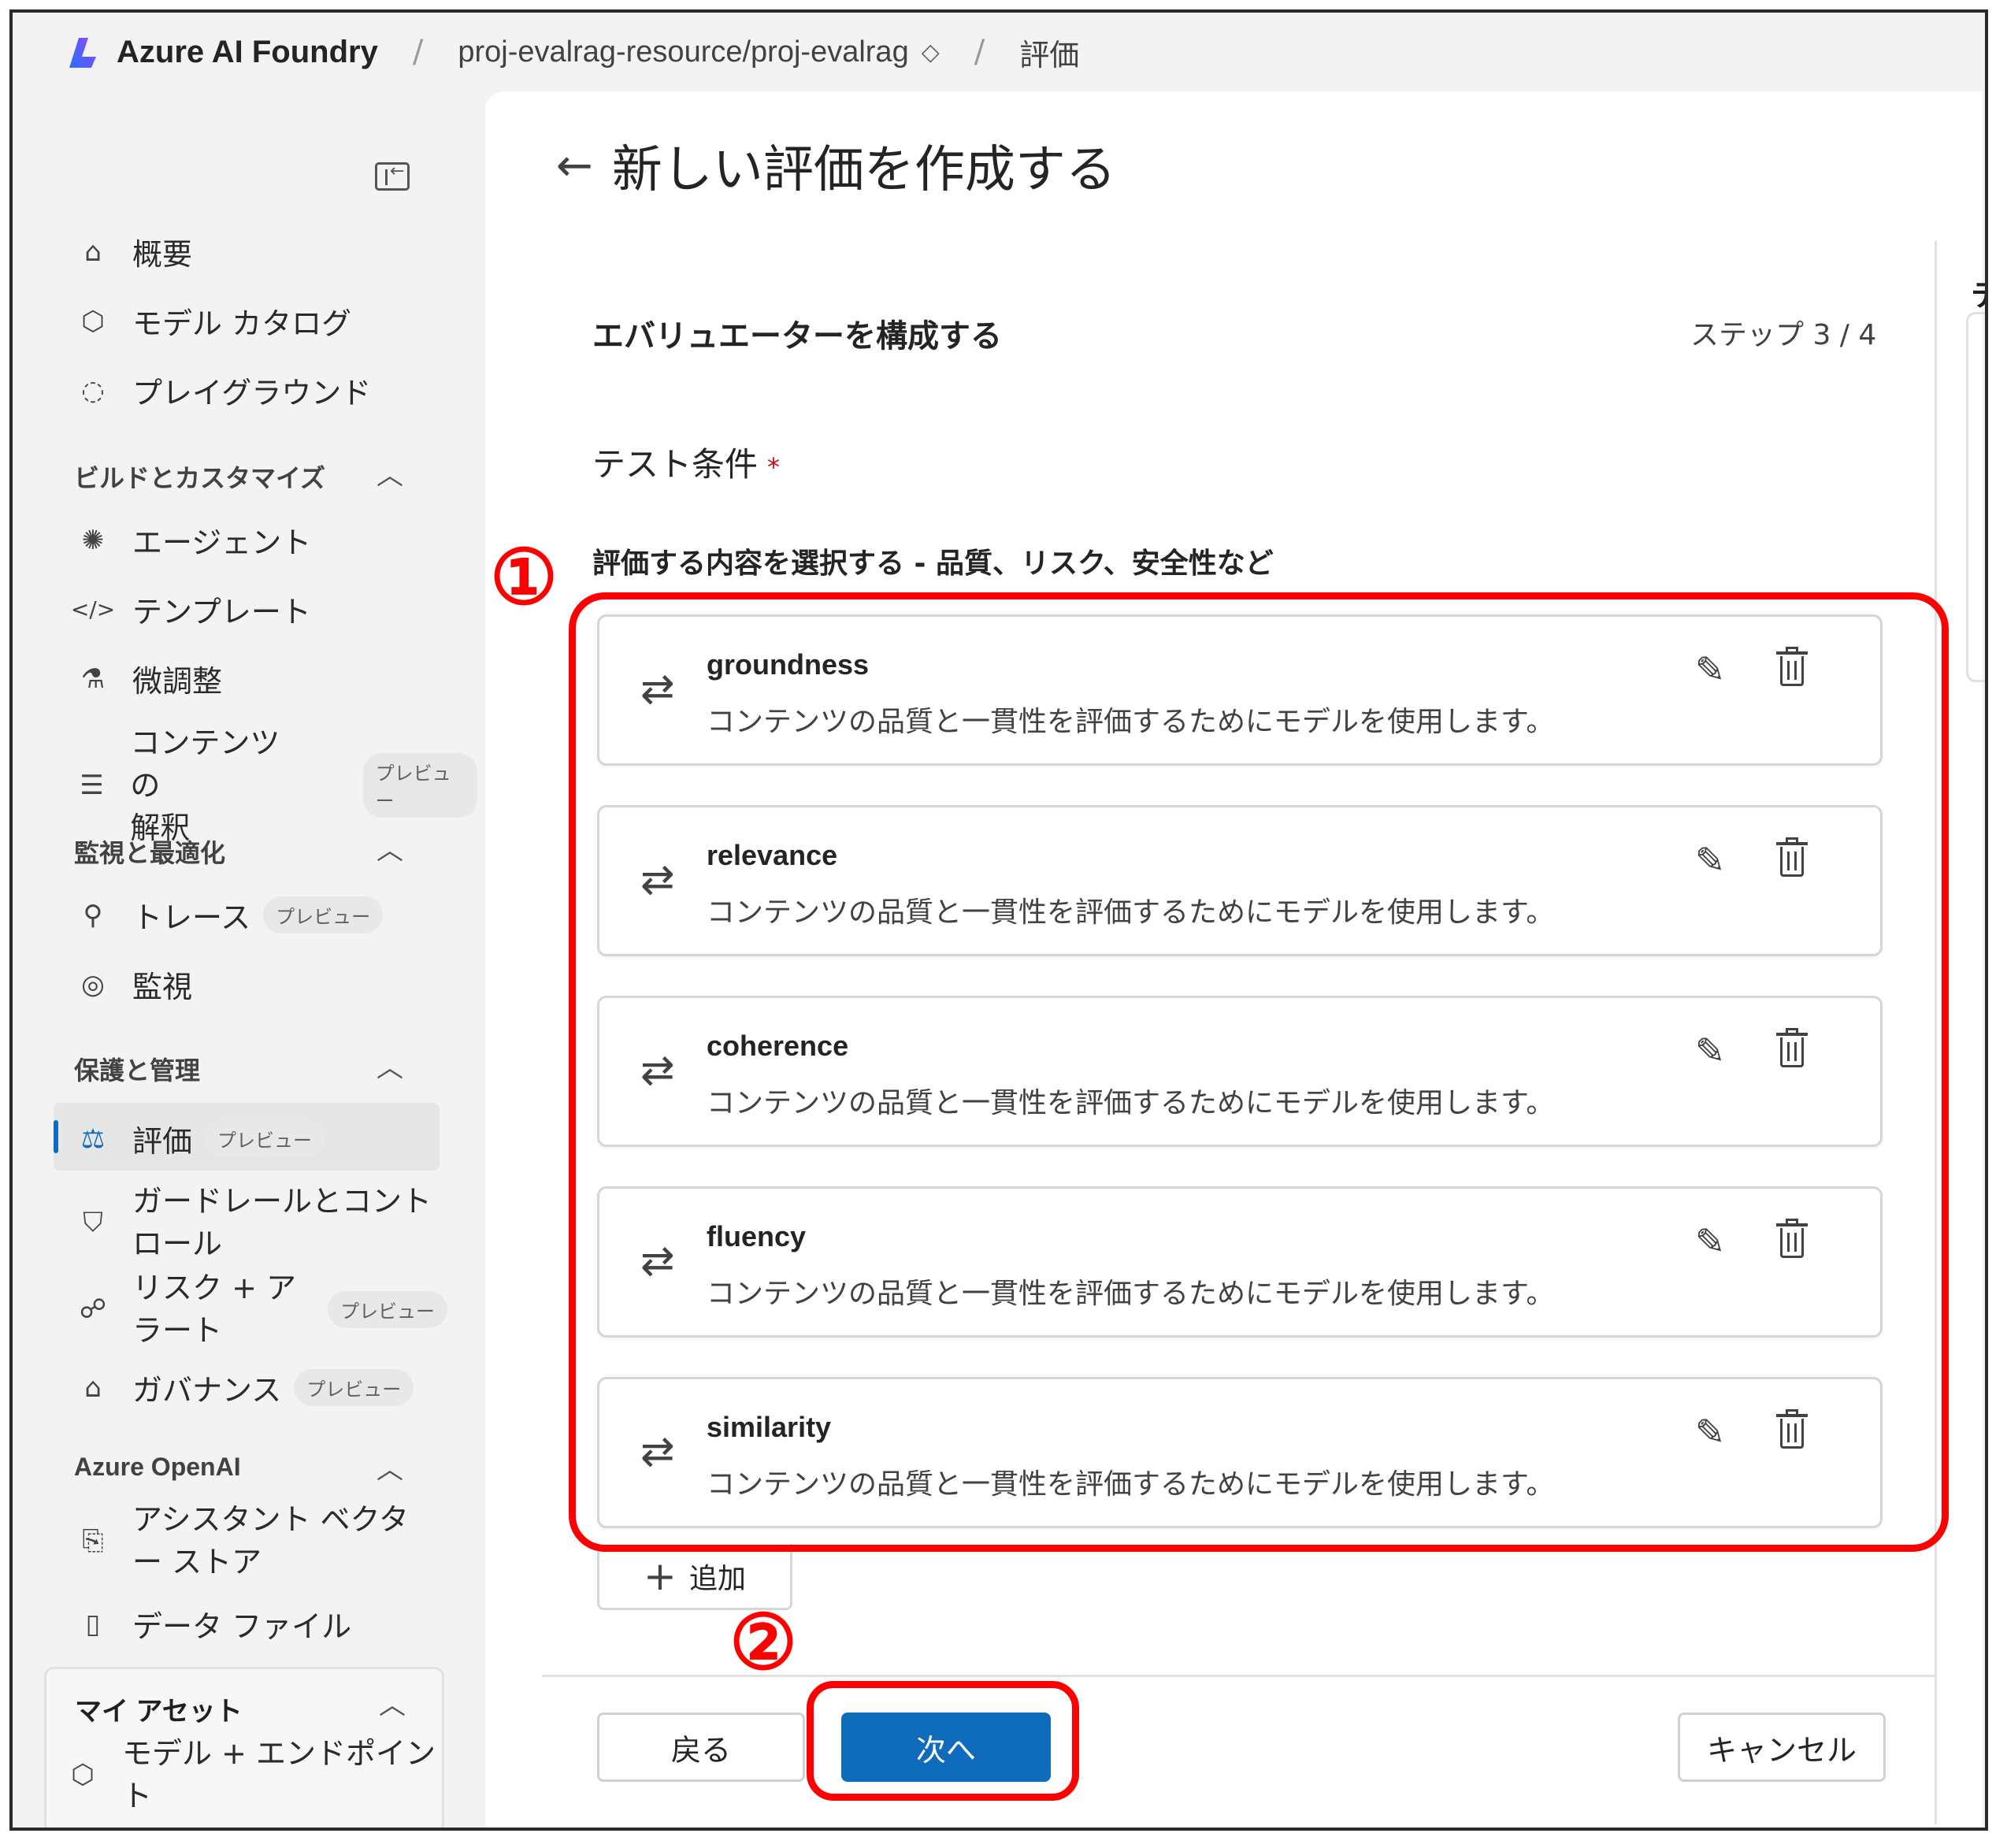 The image size is (2007, 1848). I want to click on sidebar-item-fine-tuning: ⚗ 微調整, so click(148, 678).